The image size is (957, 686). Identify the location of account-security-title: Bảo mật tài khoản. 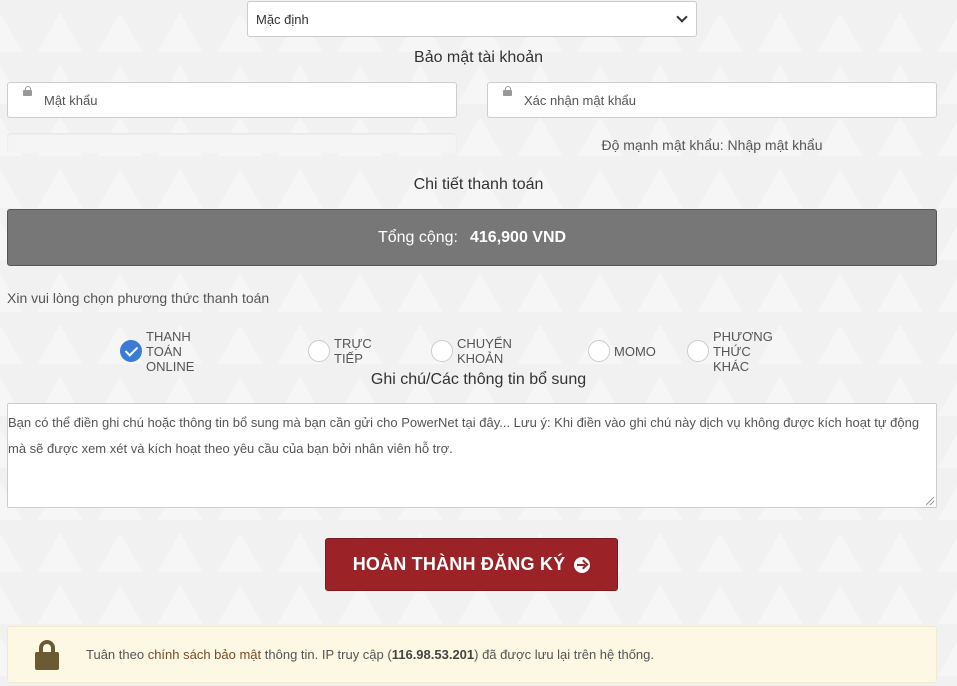
(478, 57).